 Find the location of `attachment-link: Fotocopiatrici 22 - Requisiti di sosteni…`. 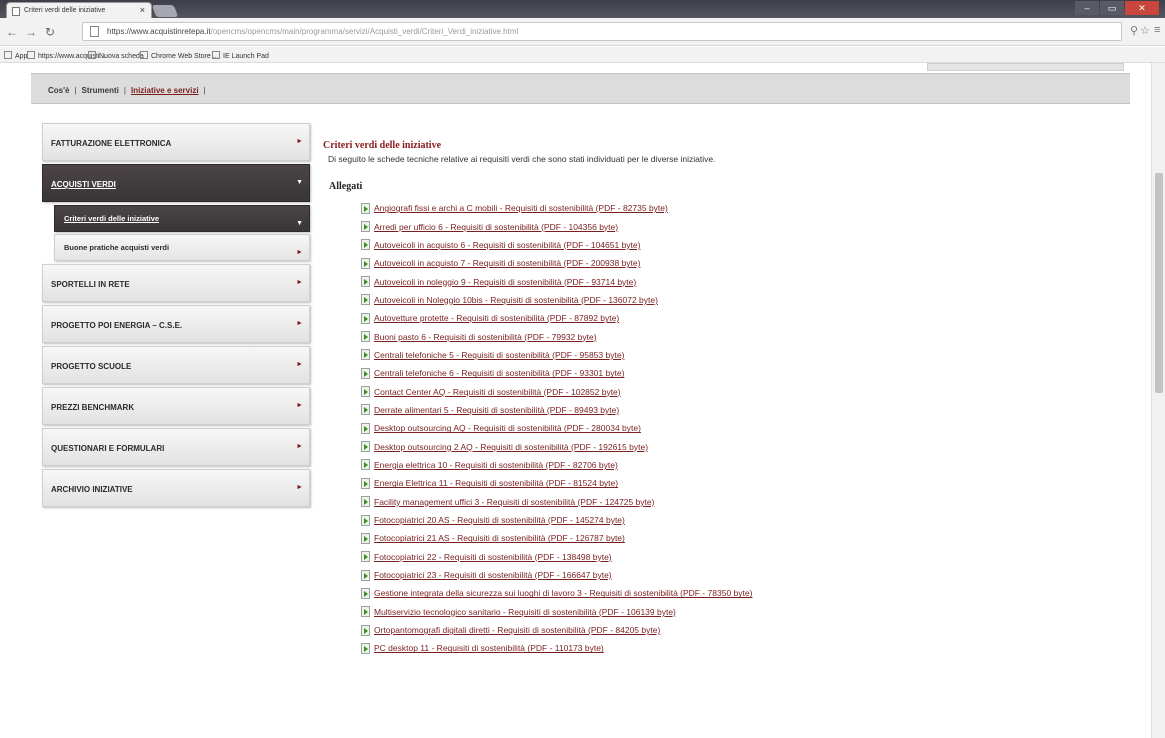

attachment-link: Fotocopiatrici 22 - Requisiti di sosteni… is located at coordinates (493, 557).